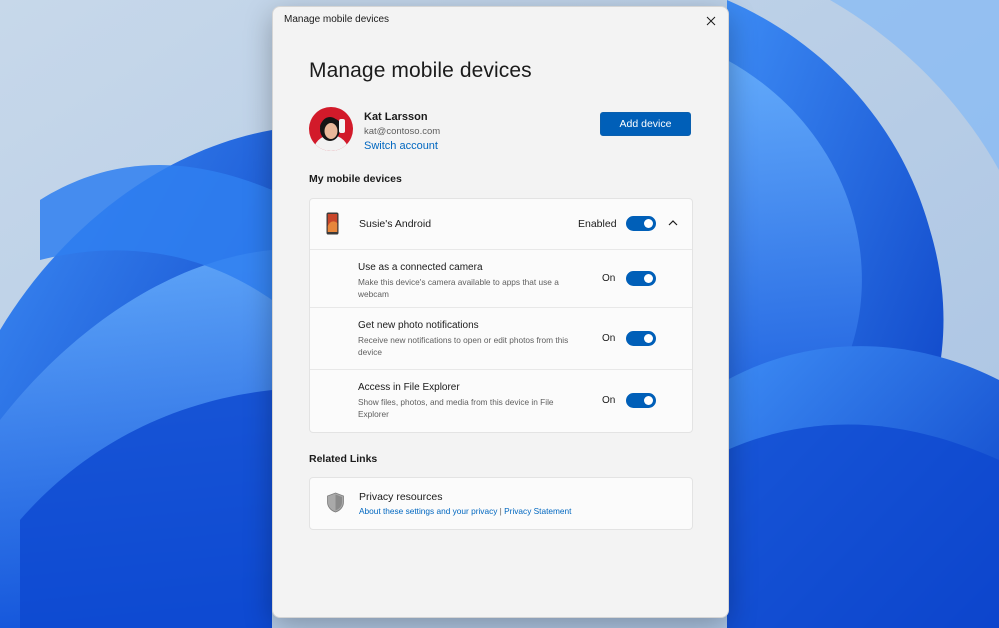  I want to click on chevron-up-icon, so click(673, 223).